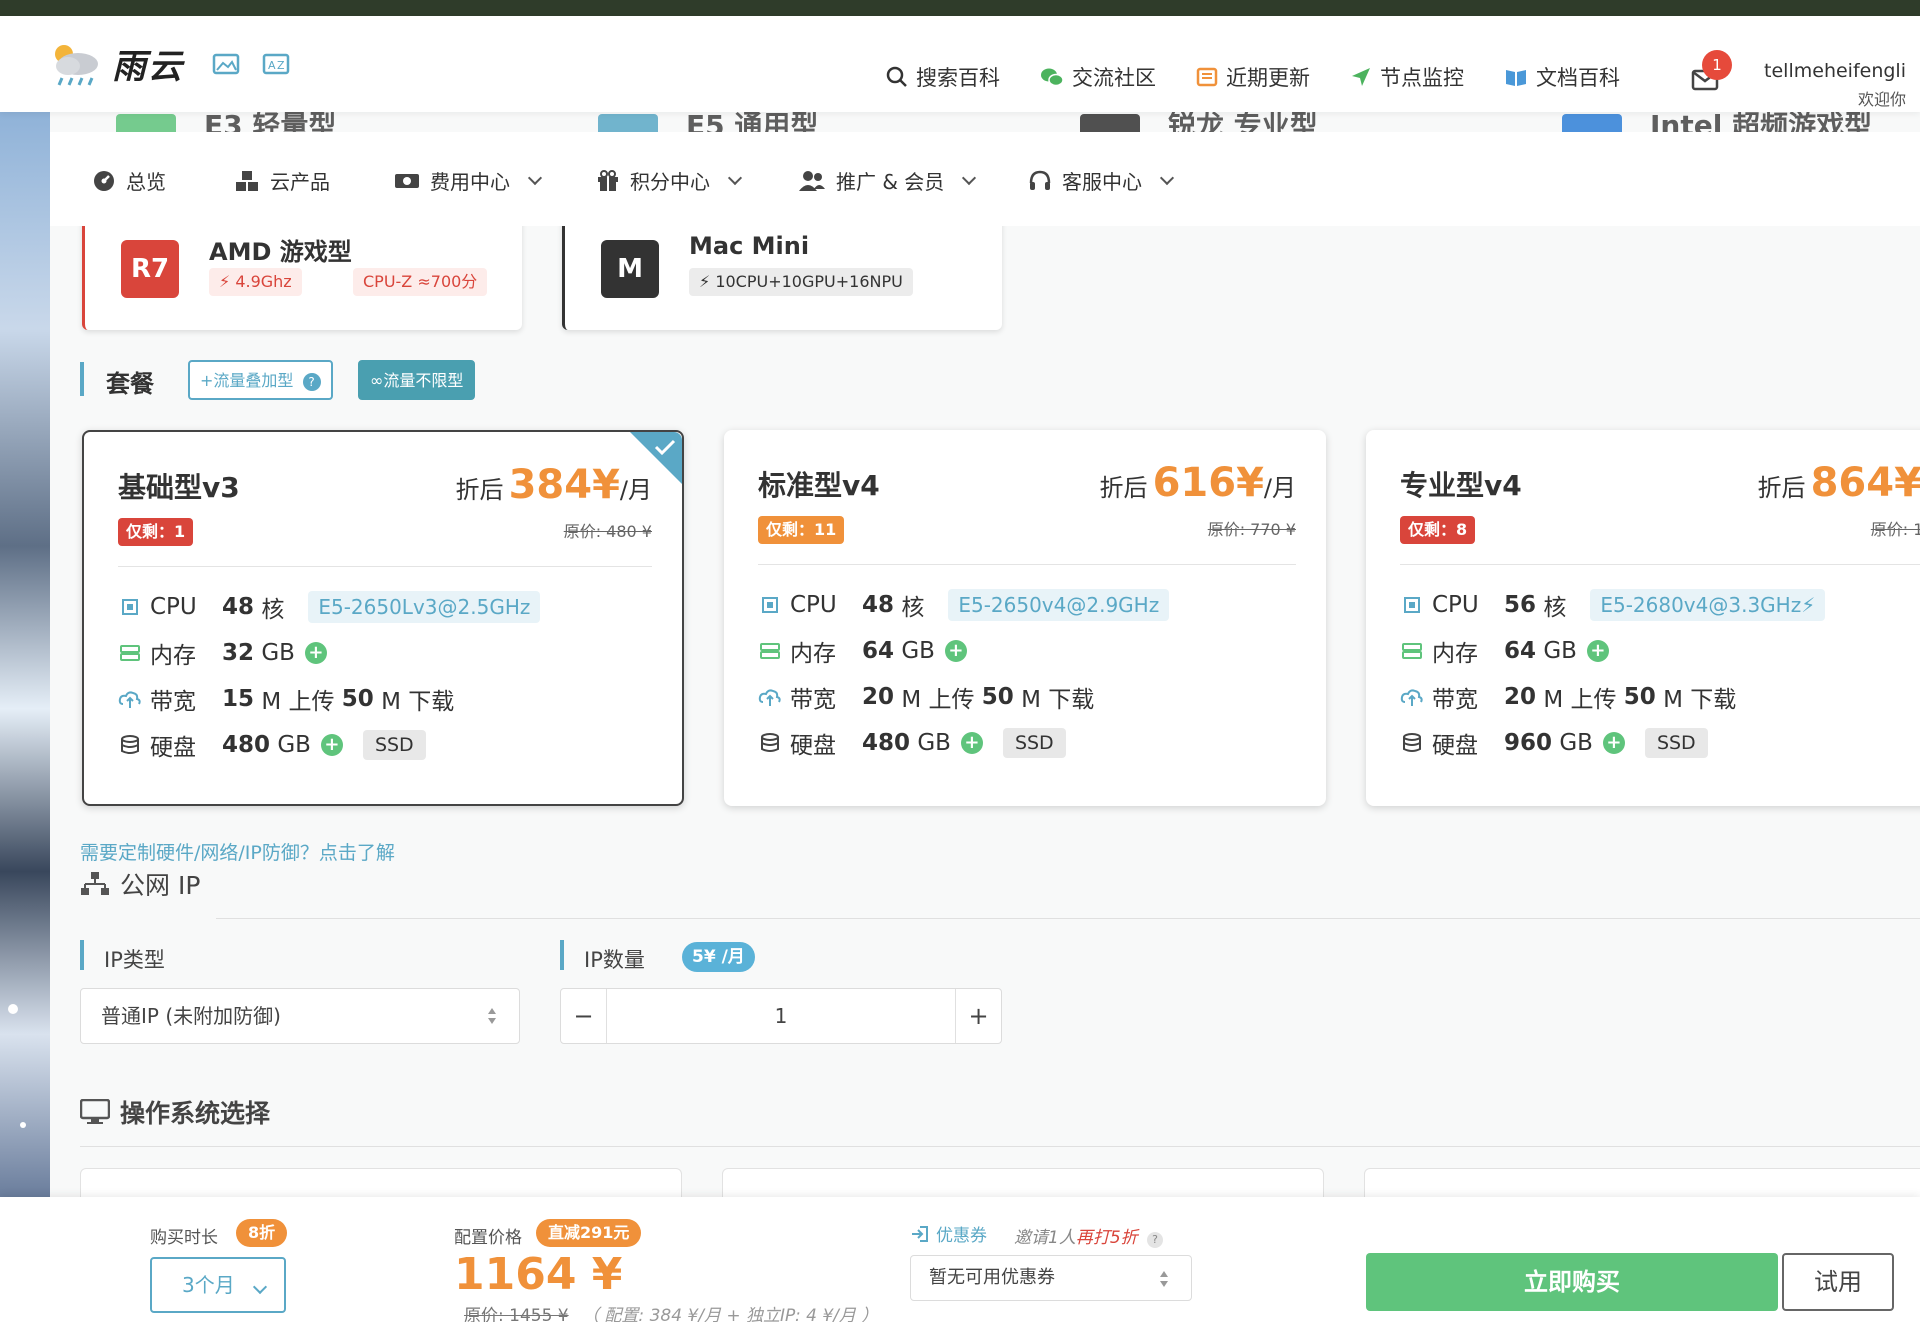 The width and height of the screenshot is (1920, 1322). Describe the element at coordinates (1676, 743) in the screenshot. I see `disk-type: SSD` at that location.